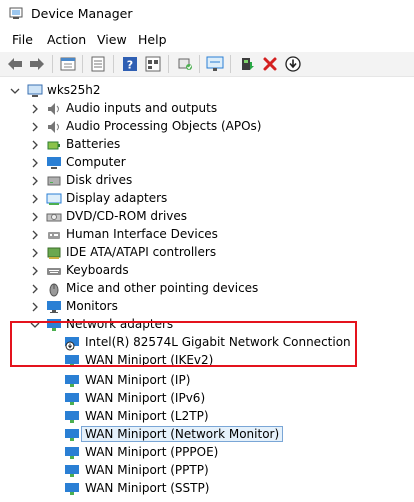 This screenshot has width=414, height=502. Describe the element at coordinates (54, 181) in the screenshot. I see `disk-drive-icon` at that location.